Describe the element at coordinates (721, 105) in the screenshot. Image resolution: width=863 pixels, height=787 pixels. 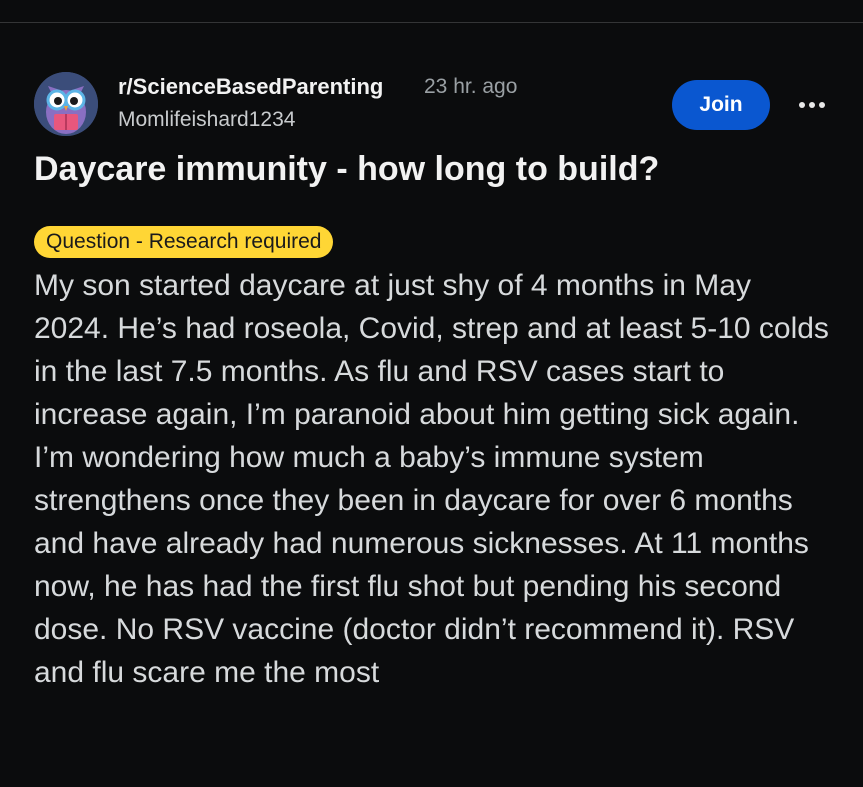
I see `join-button: Join` at that location.